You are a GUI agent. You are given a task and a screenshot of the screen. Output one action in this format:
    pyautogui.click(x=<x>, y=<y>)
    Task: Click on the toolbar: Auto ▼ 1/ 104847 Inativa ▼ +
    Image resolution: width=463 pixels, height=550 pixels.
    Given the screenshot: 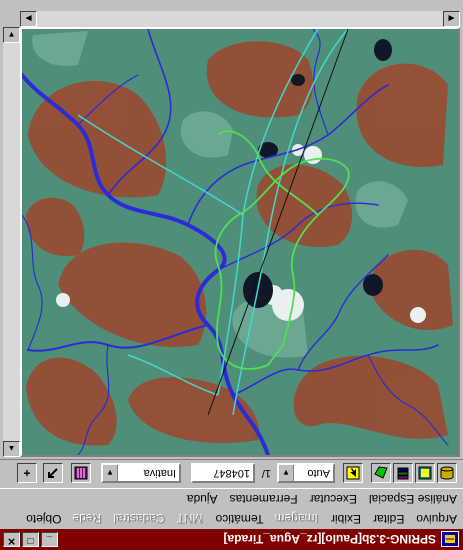 What is the action you would take?
    pyautogui.click(x=231, y=474)
    